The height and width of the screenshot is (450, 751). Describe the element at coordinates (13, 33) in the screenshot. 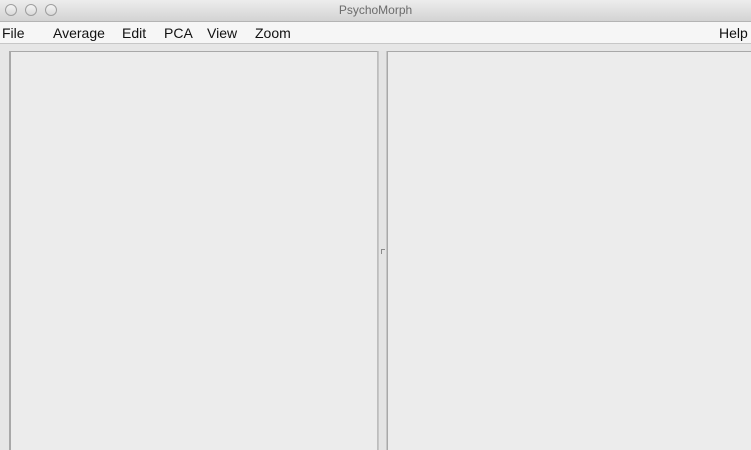

I see `menu-file: File` at that location.